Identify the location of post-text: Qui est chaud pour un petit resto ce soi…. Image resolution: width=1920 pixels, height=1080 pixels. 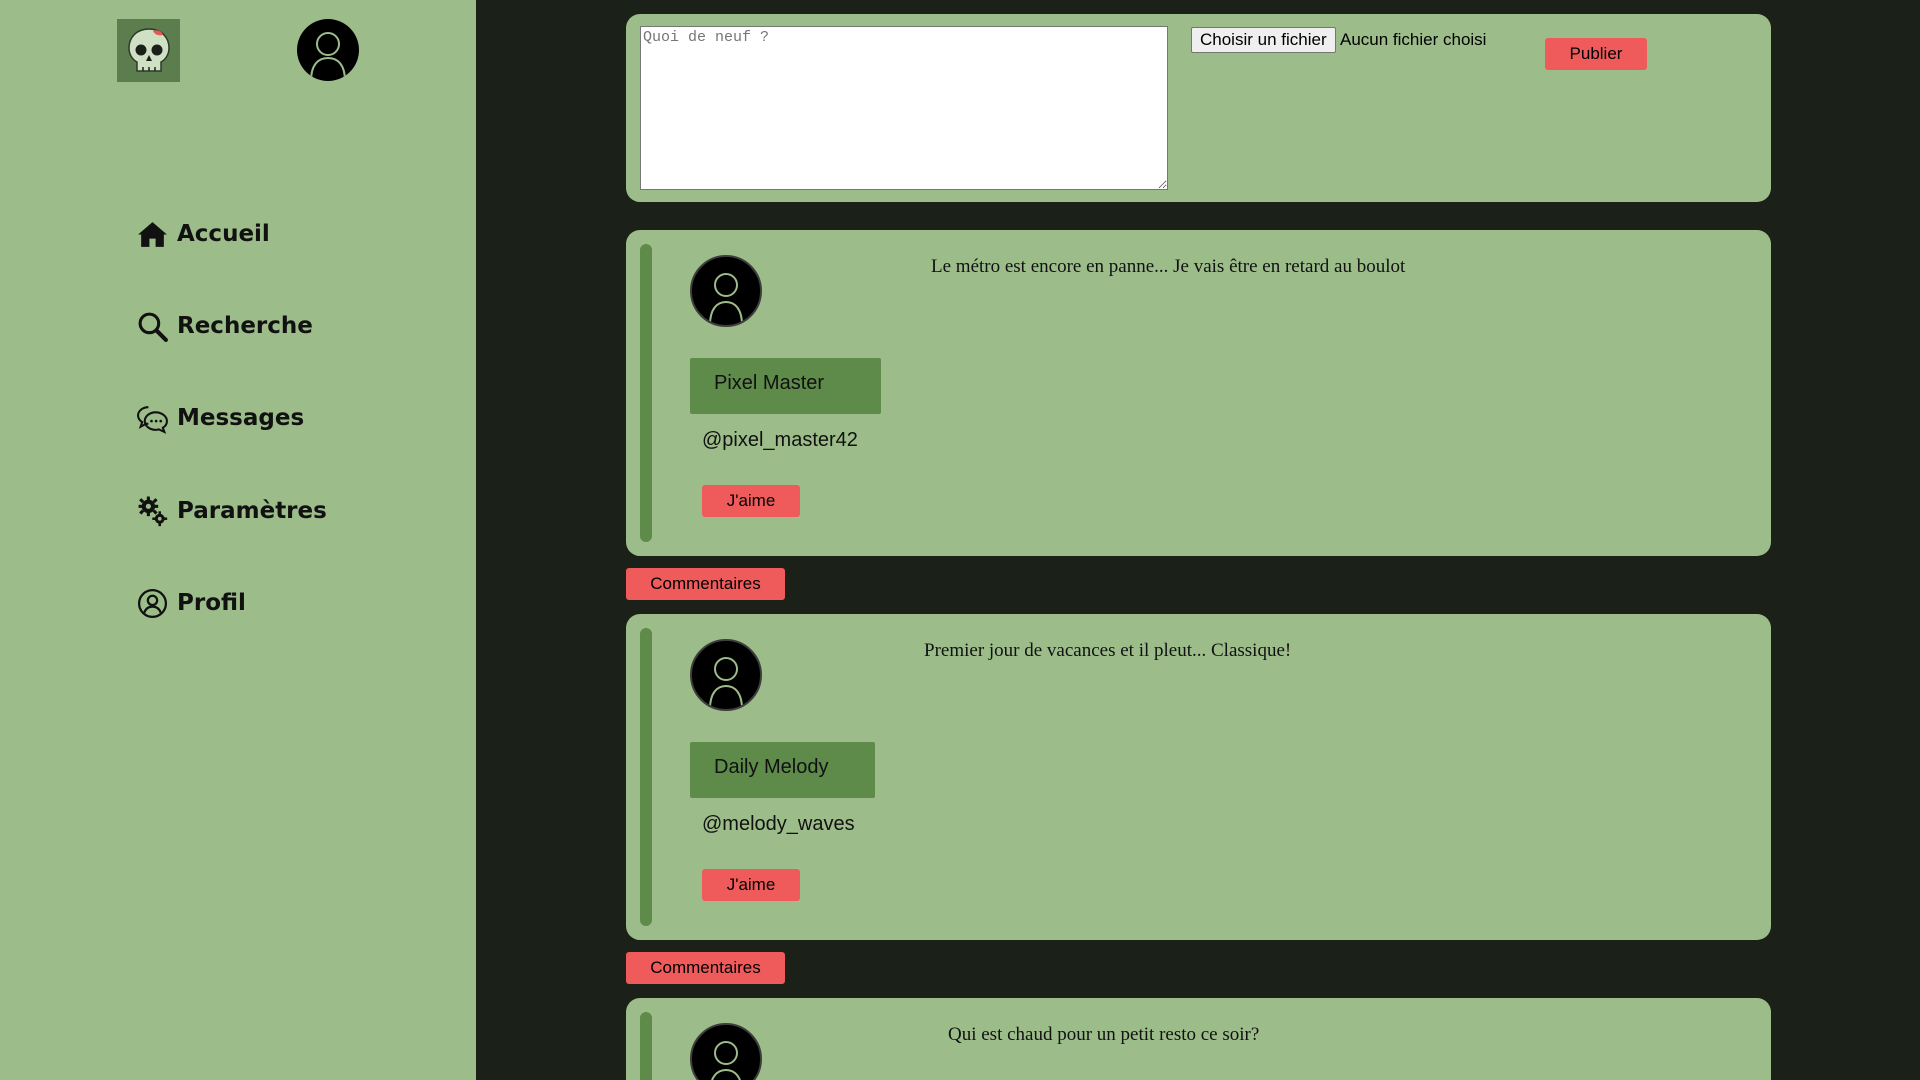
(1104, 1034).